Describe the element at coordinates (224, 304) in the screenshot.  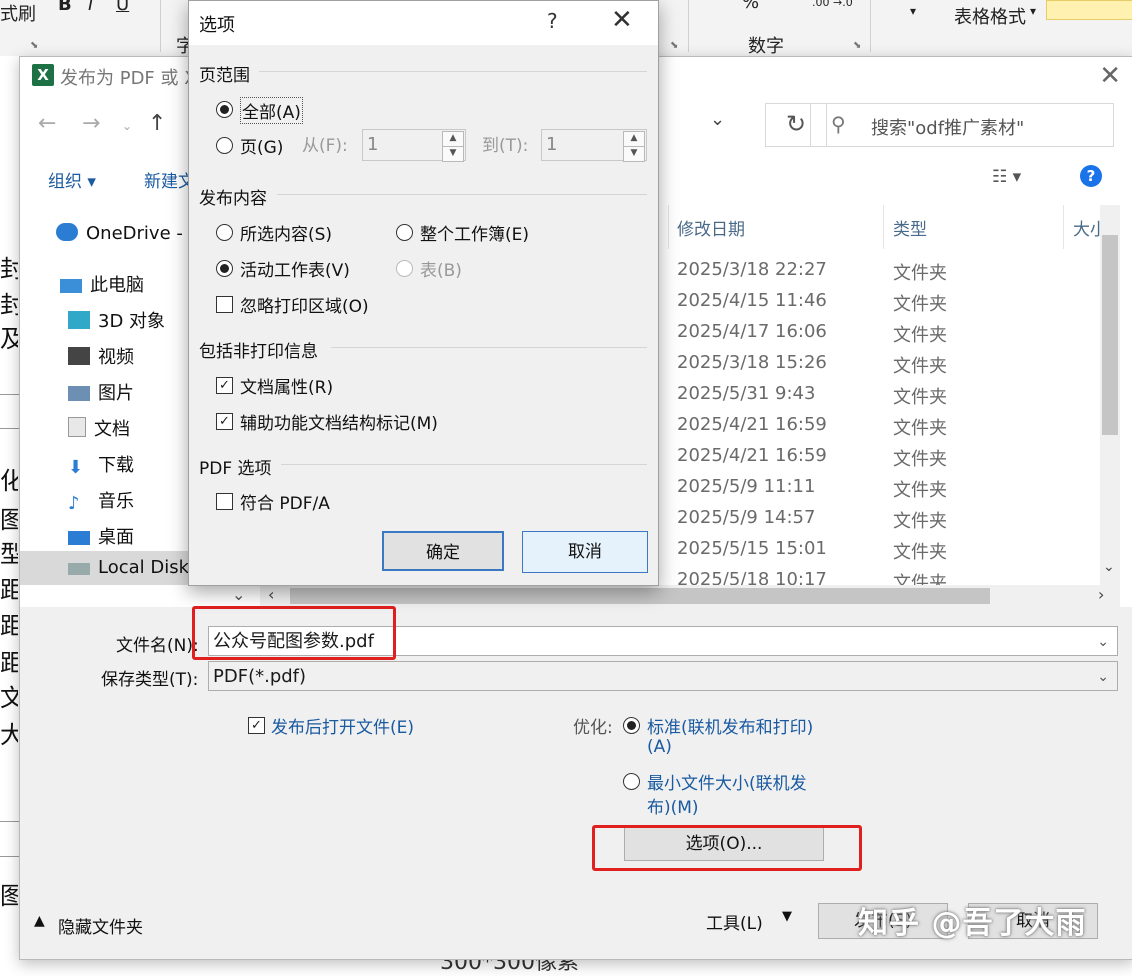
I see `ignore-print-area-checkbox` at that location.